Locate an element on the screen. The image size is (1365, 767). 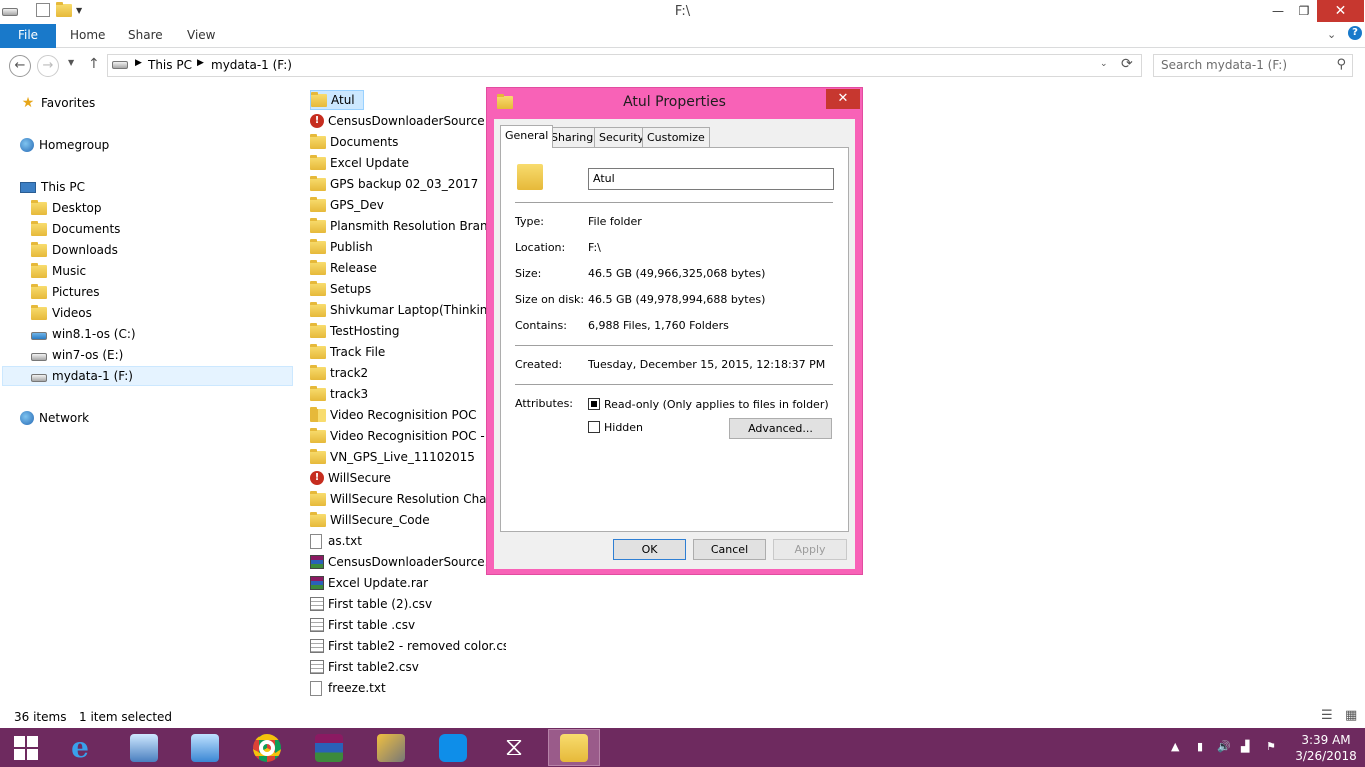
nav-drive-e: win7-os (E:) is located at coordinates (77, 355).